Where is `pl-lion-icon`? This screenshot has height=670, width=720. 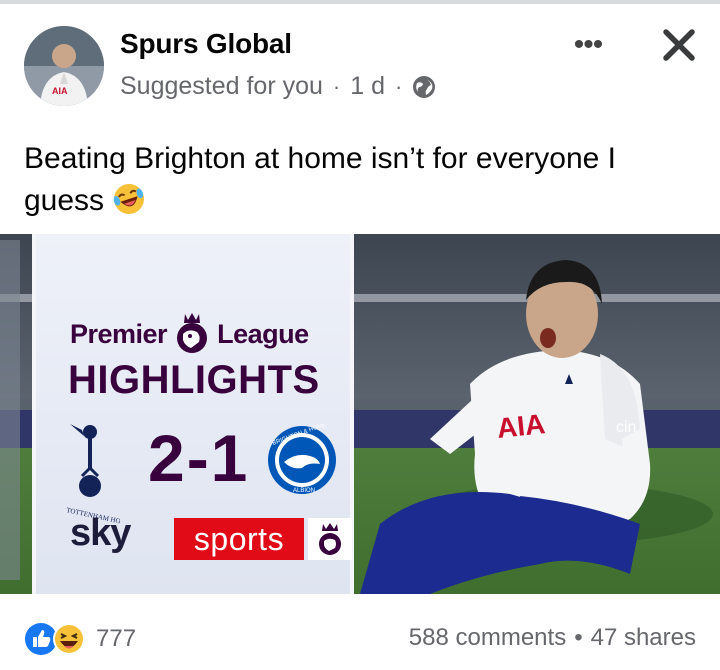
pl-lion-icon is located at coordinates (192, 333).